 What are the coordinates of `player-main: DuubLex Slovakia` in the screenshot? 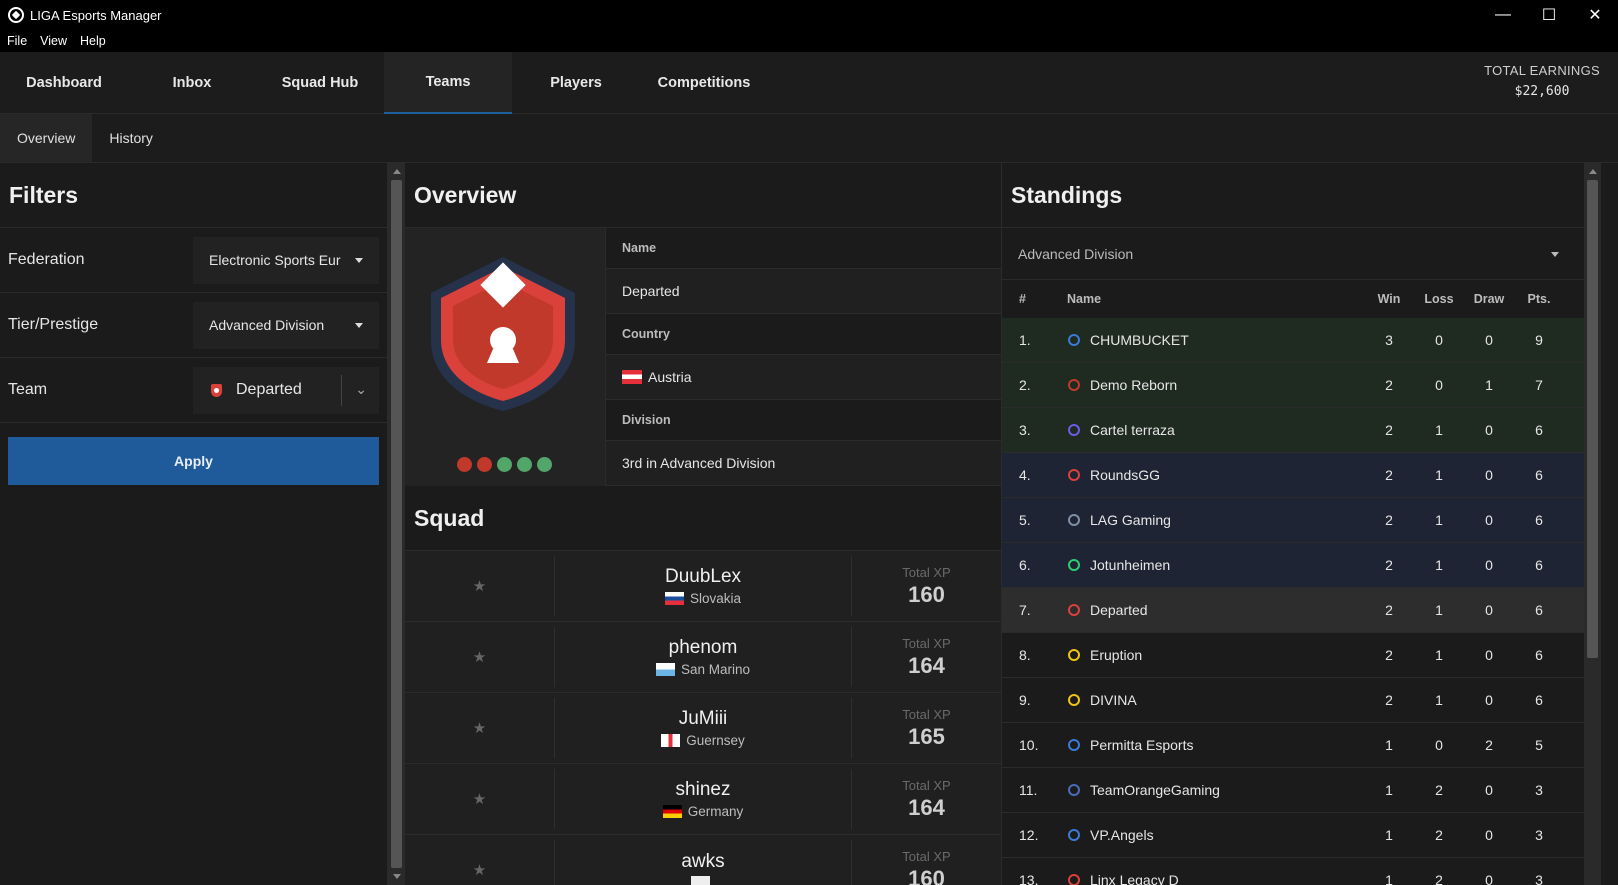 It's located at (703, 586).